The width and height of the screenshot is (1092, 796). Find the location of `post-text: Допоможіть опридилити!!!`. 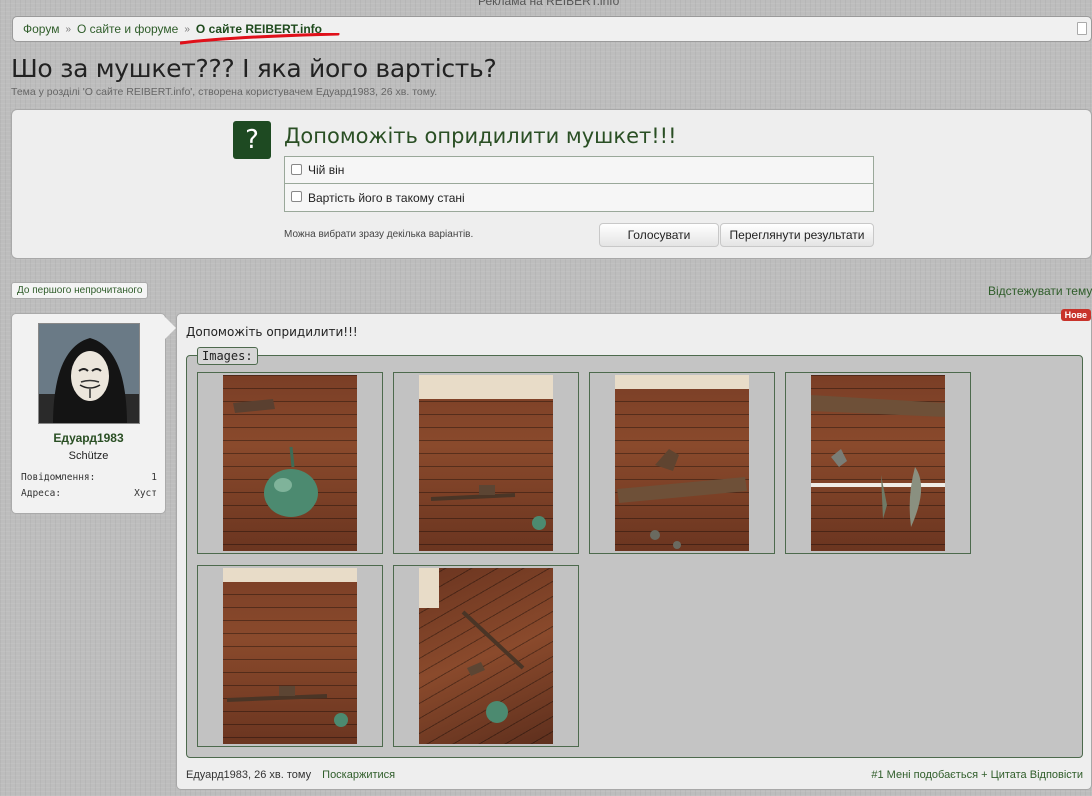

post-text: Допоможіть опридилити!!! is located at coordinates (272, 332).